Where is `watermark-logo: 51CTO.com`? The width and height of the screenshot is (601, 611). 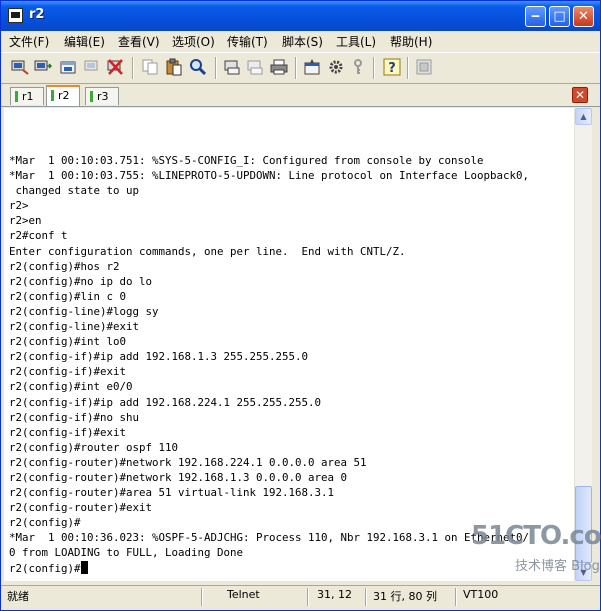 watermark-logo: 51CTO.com is located at coordinates (536, 536).